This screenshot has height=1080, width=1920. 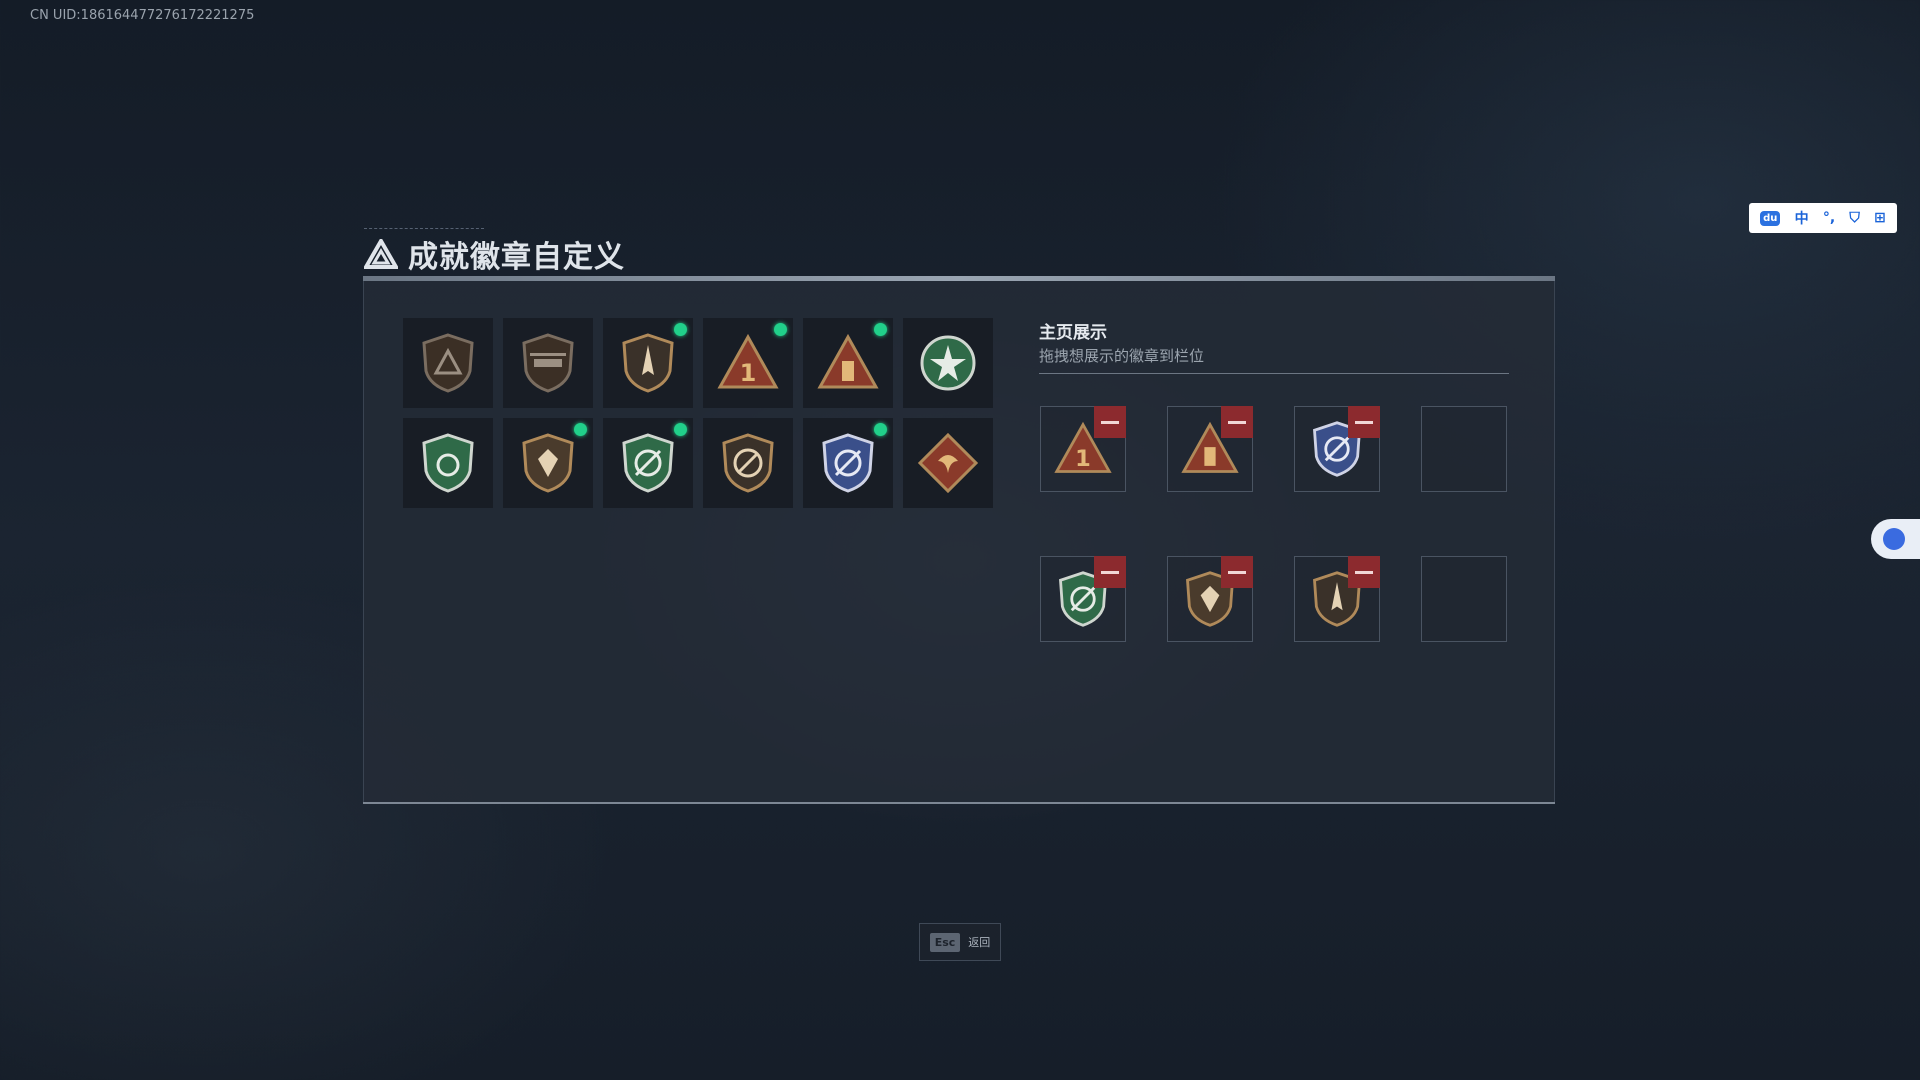 I want to click on green-shield-badge-icon, so click(x=448, y=463).